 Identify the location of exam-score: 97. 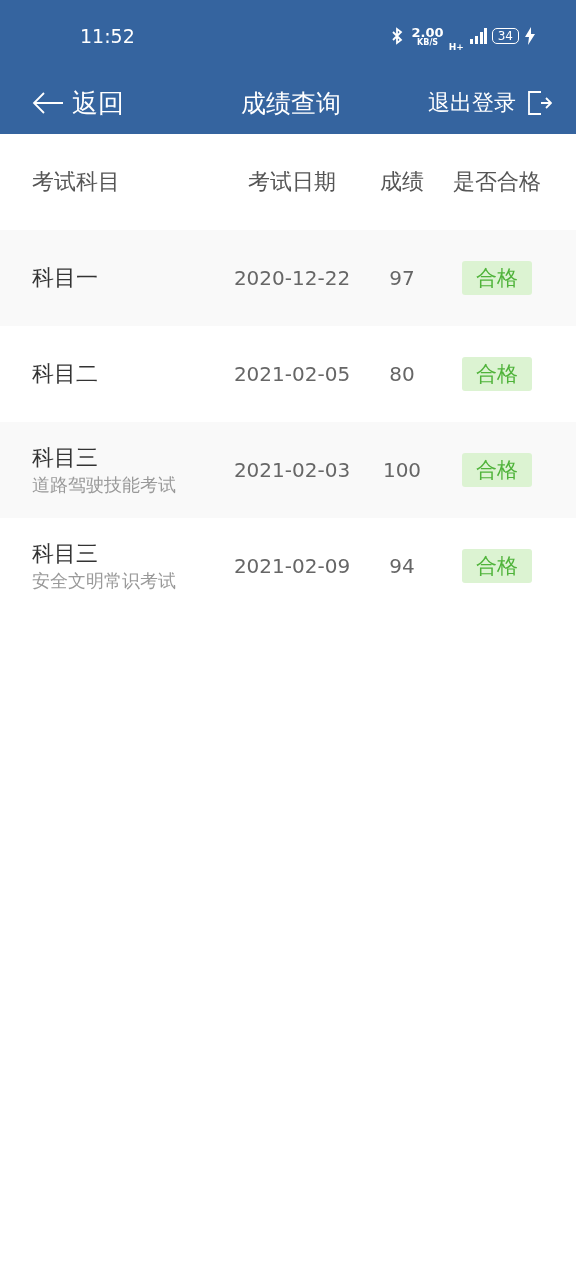
(402, 278).